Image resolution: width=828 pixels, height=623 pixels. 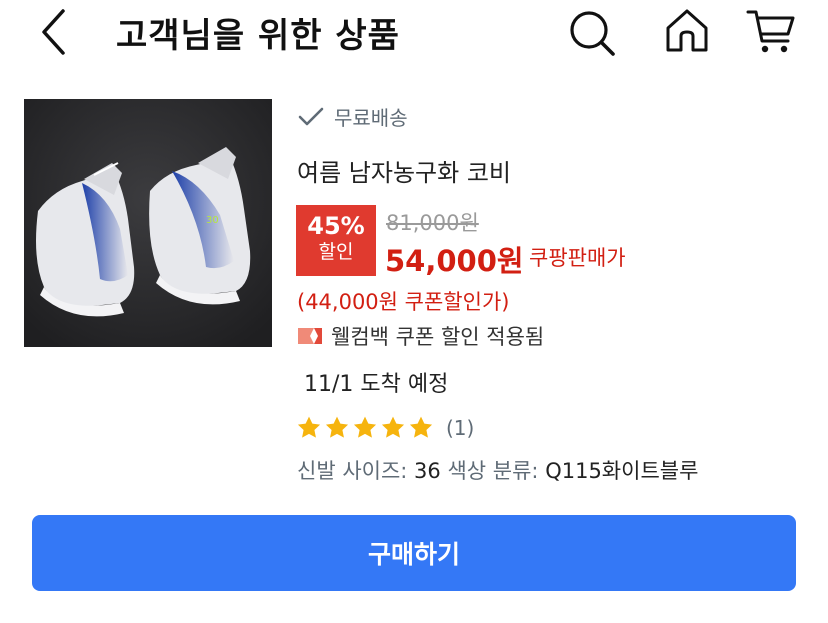 I want to click on back-button, so click(x=54, y=32).